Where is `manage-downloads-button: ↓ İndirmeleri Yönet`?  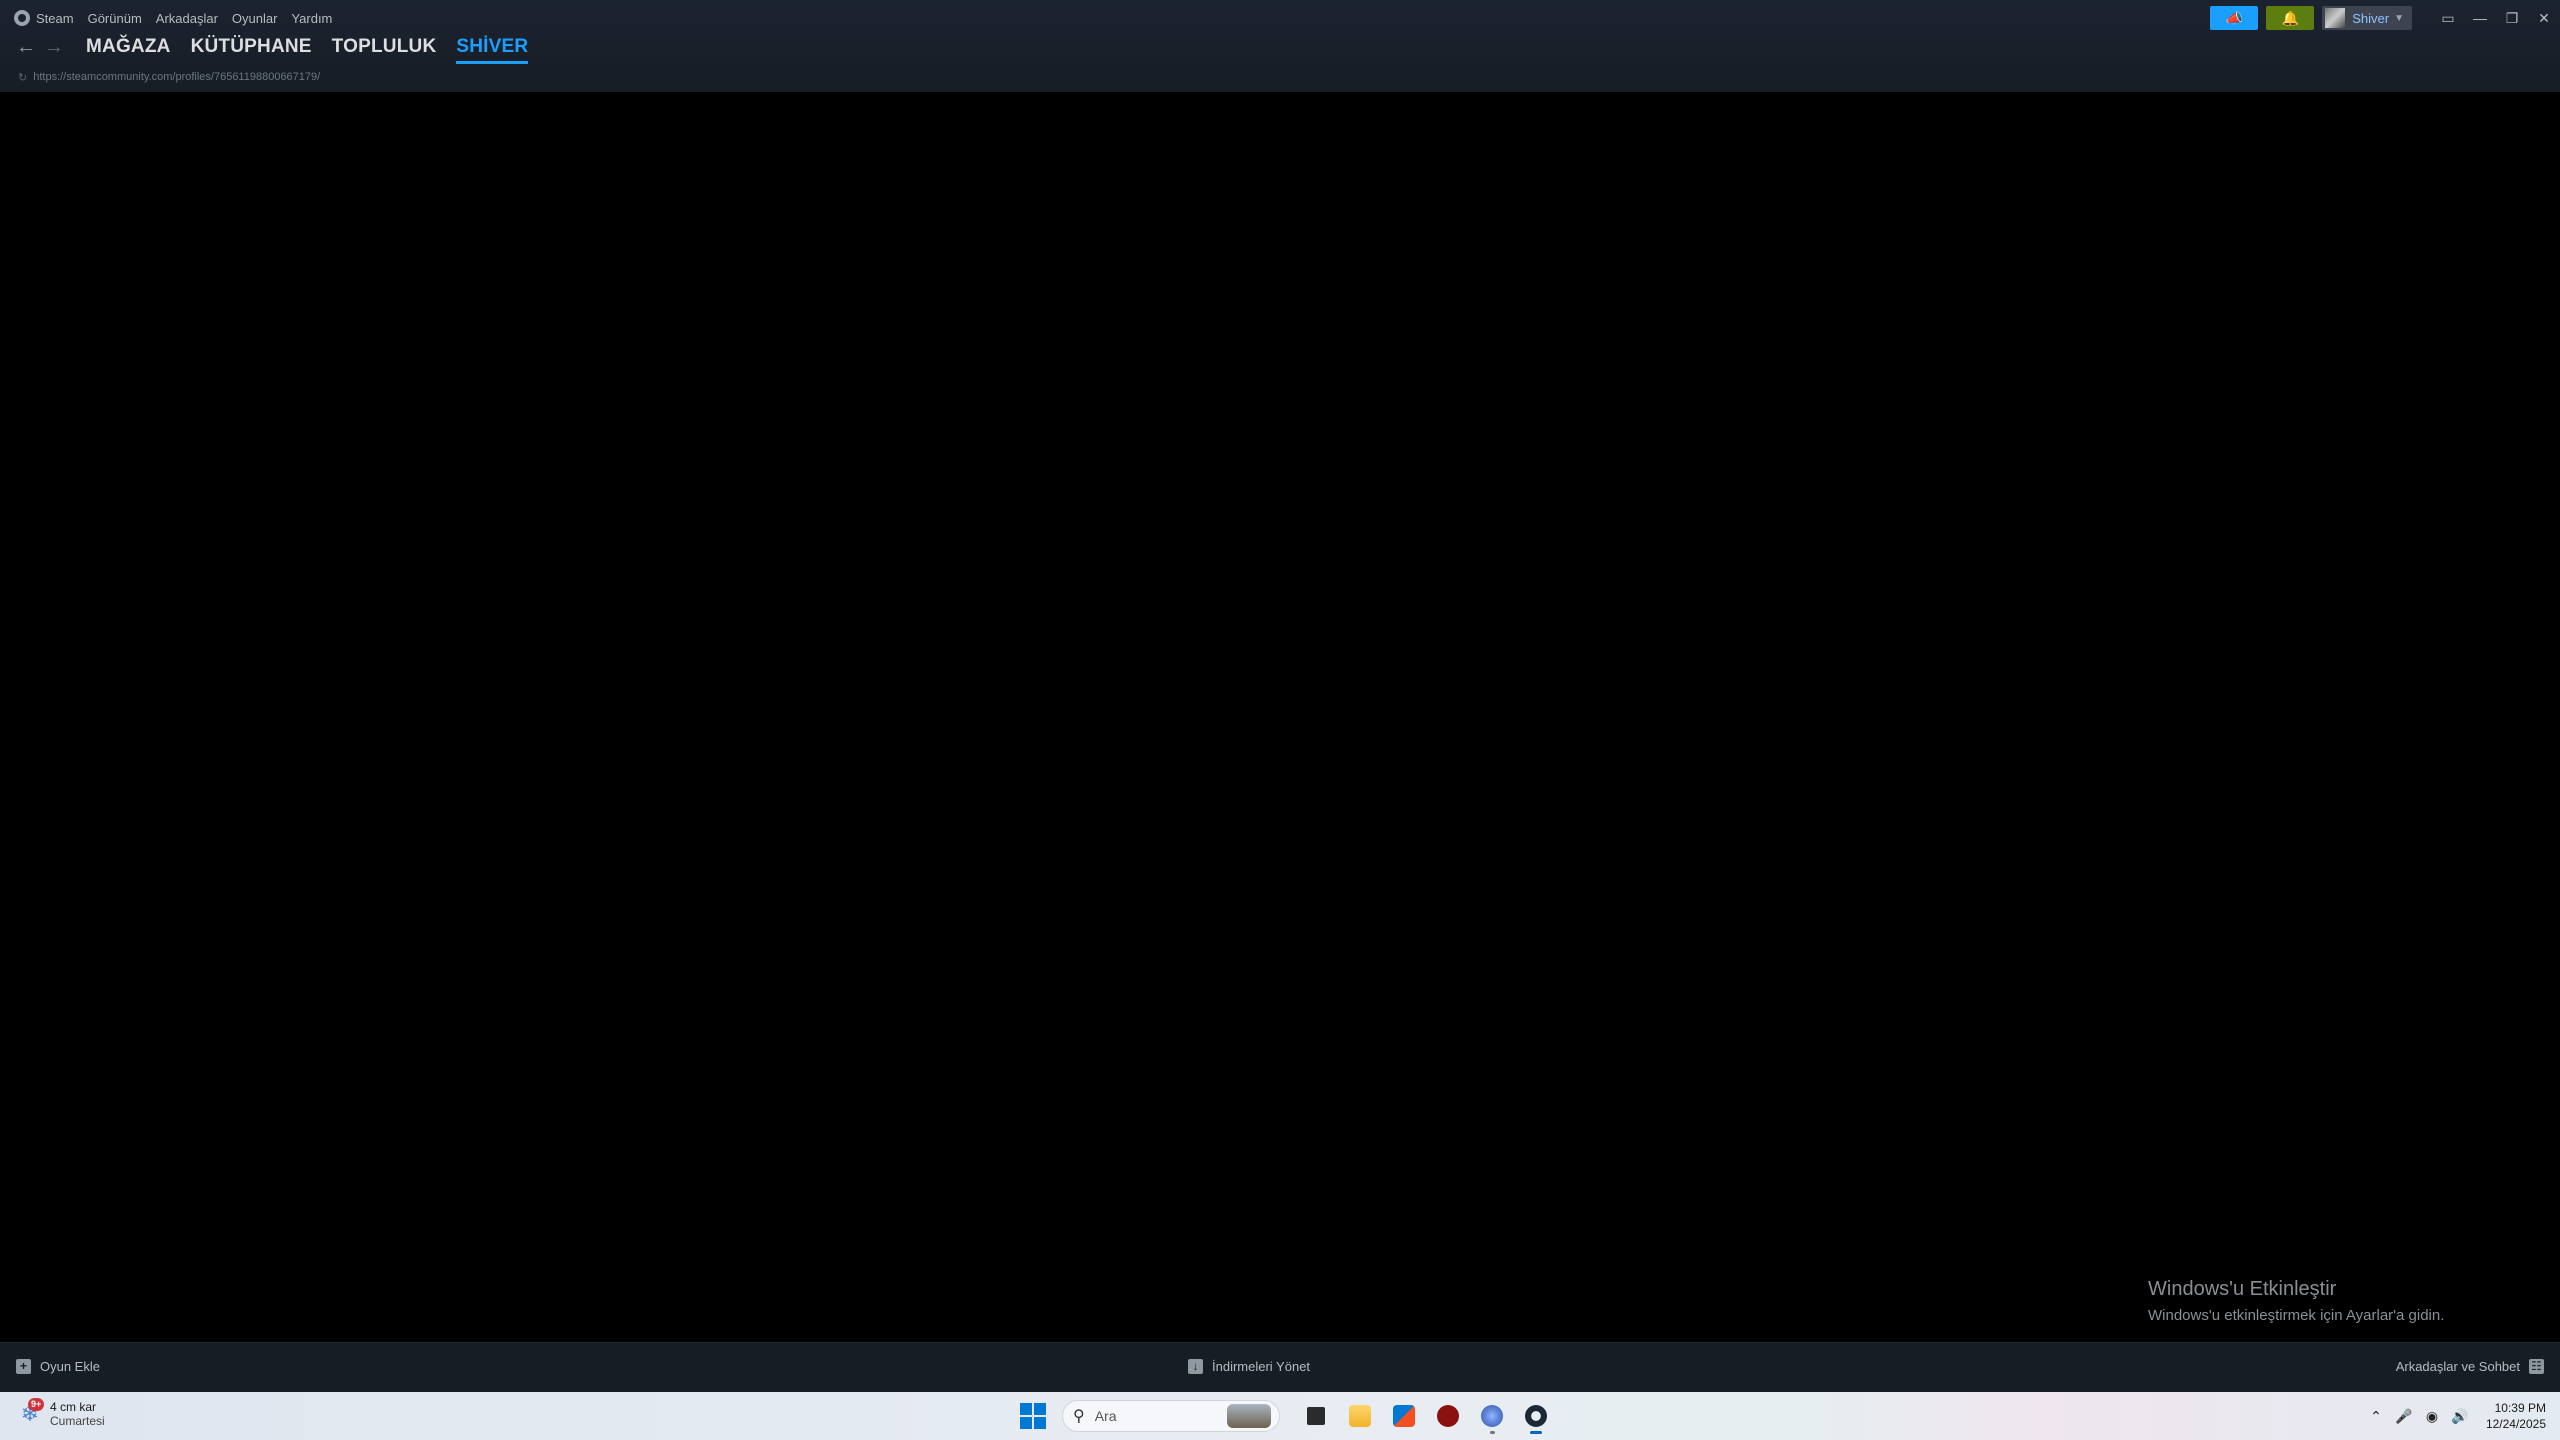
manage-downloads-button: ↓ İndirmeleri Yönet is located at coordinates (1249, 1366).